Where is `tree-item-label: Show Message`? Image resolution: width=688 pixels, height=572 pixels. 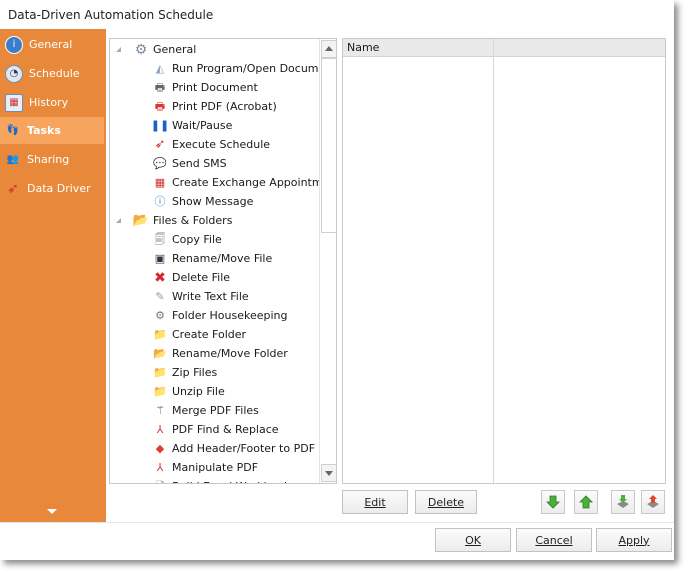
tree-item-label: Show Message is located at coordinates (213, 201).